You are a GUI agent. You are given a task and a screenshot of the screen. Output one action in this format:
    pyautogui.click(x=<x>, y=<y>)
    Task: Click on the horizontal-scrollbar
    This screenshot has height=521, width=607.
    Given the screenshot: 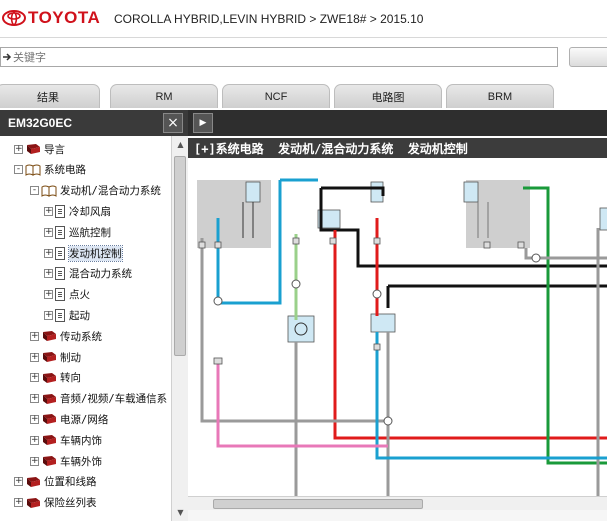 What is the action you would take?
    pyautogui.click(x=397, y=503)
    